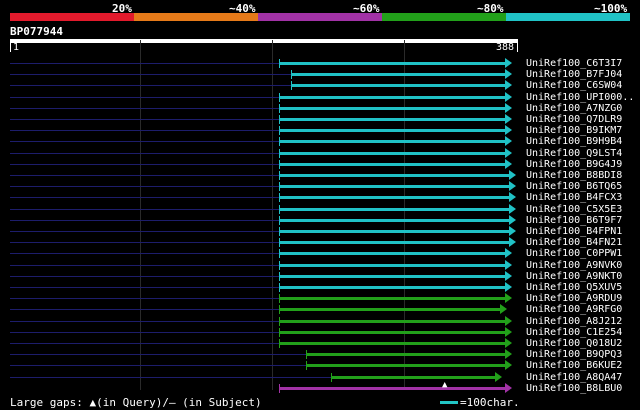 This screenshot has height=410, width=640. Describe the element at coordinates (574, 175) in the screenshot. I see `hit-label: UniRef100_B8BDI8` at that location.